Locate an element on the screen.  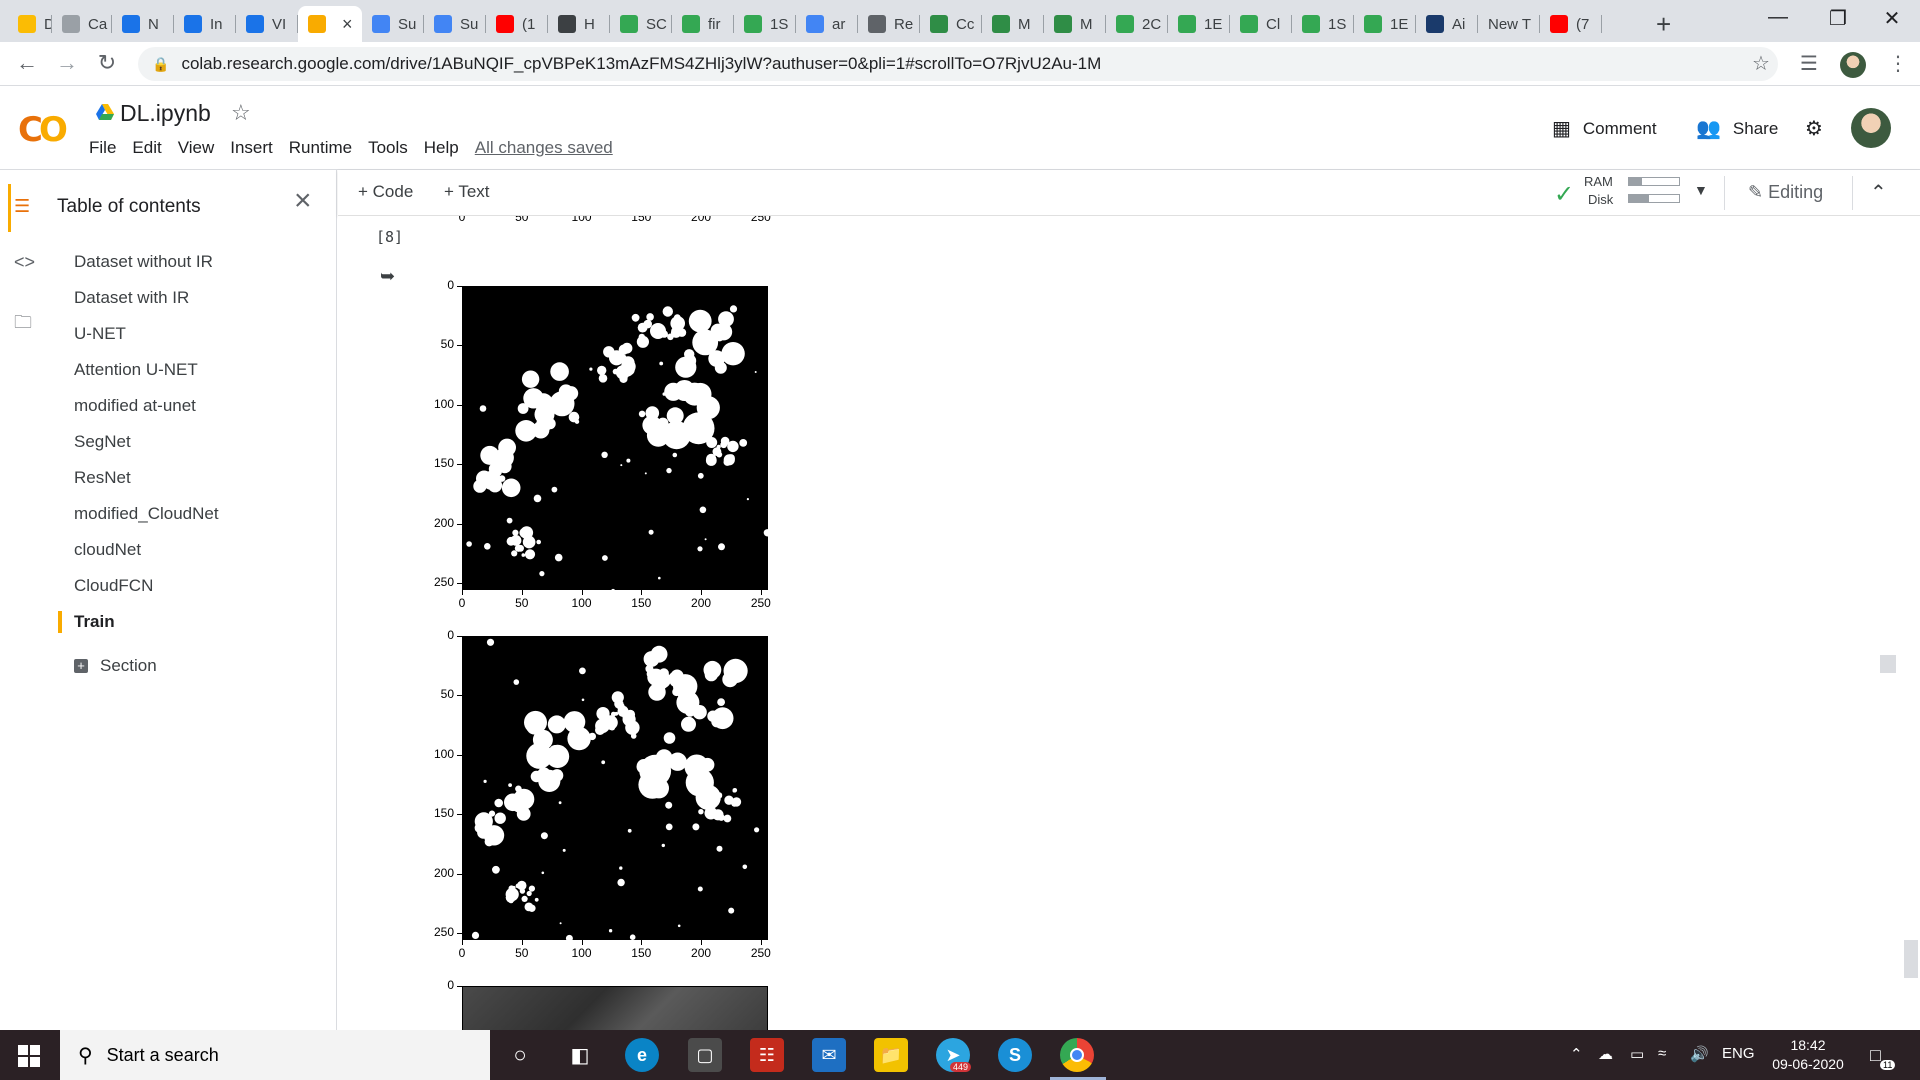
notebook-title: DL.ipynb is located at coordinates (165, 113).